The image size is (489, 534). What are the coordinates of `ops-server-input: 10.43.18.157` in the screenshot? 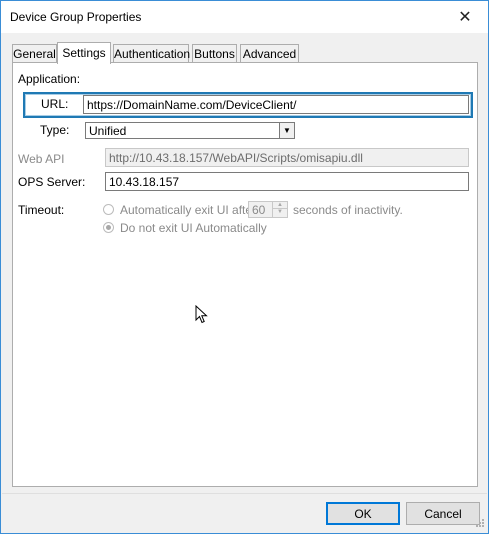 It's located at (287, 181).